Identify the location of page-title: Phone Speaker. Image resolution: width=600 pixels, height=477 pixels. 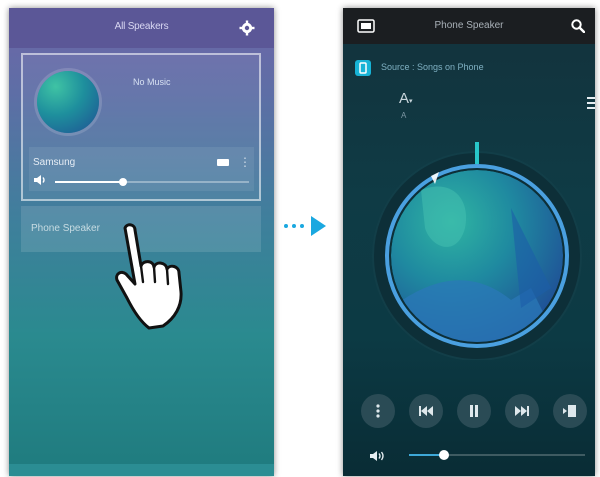
(469, 25).